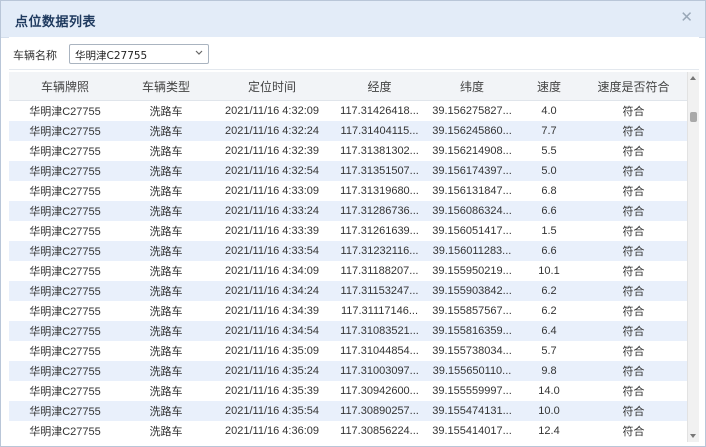 This screenshot has width=706, height=447. Describe the element at coordinates (272, 371) in the screenshot. I see `cell-time: 2021/11/16 4:35:24` at that location.